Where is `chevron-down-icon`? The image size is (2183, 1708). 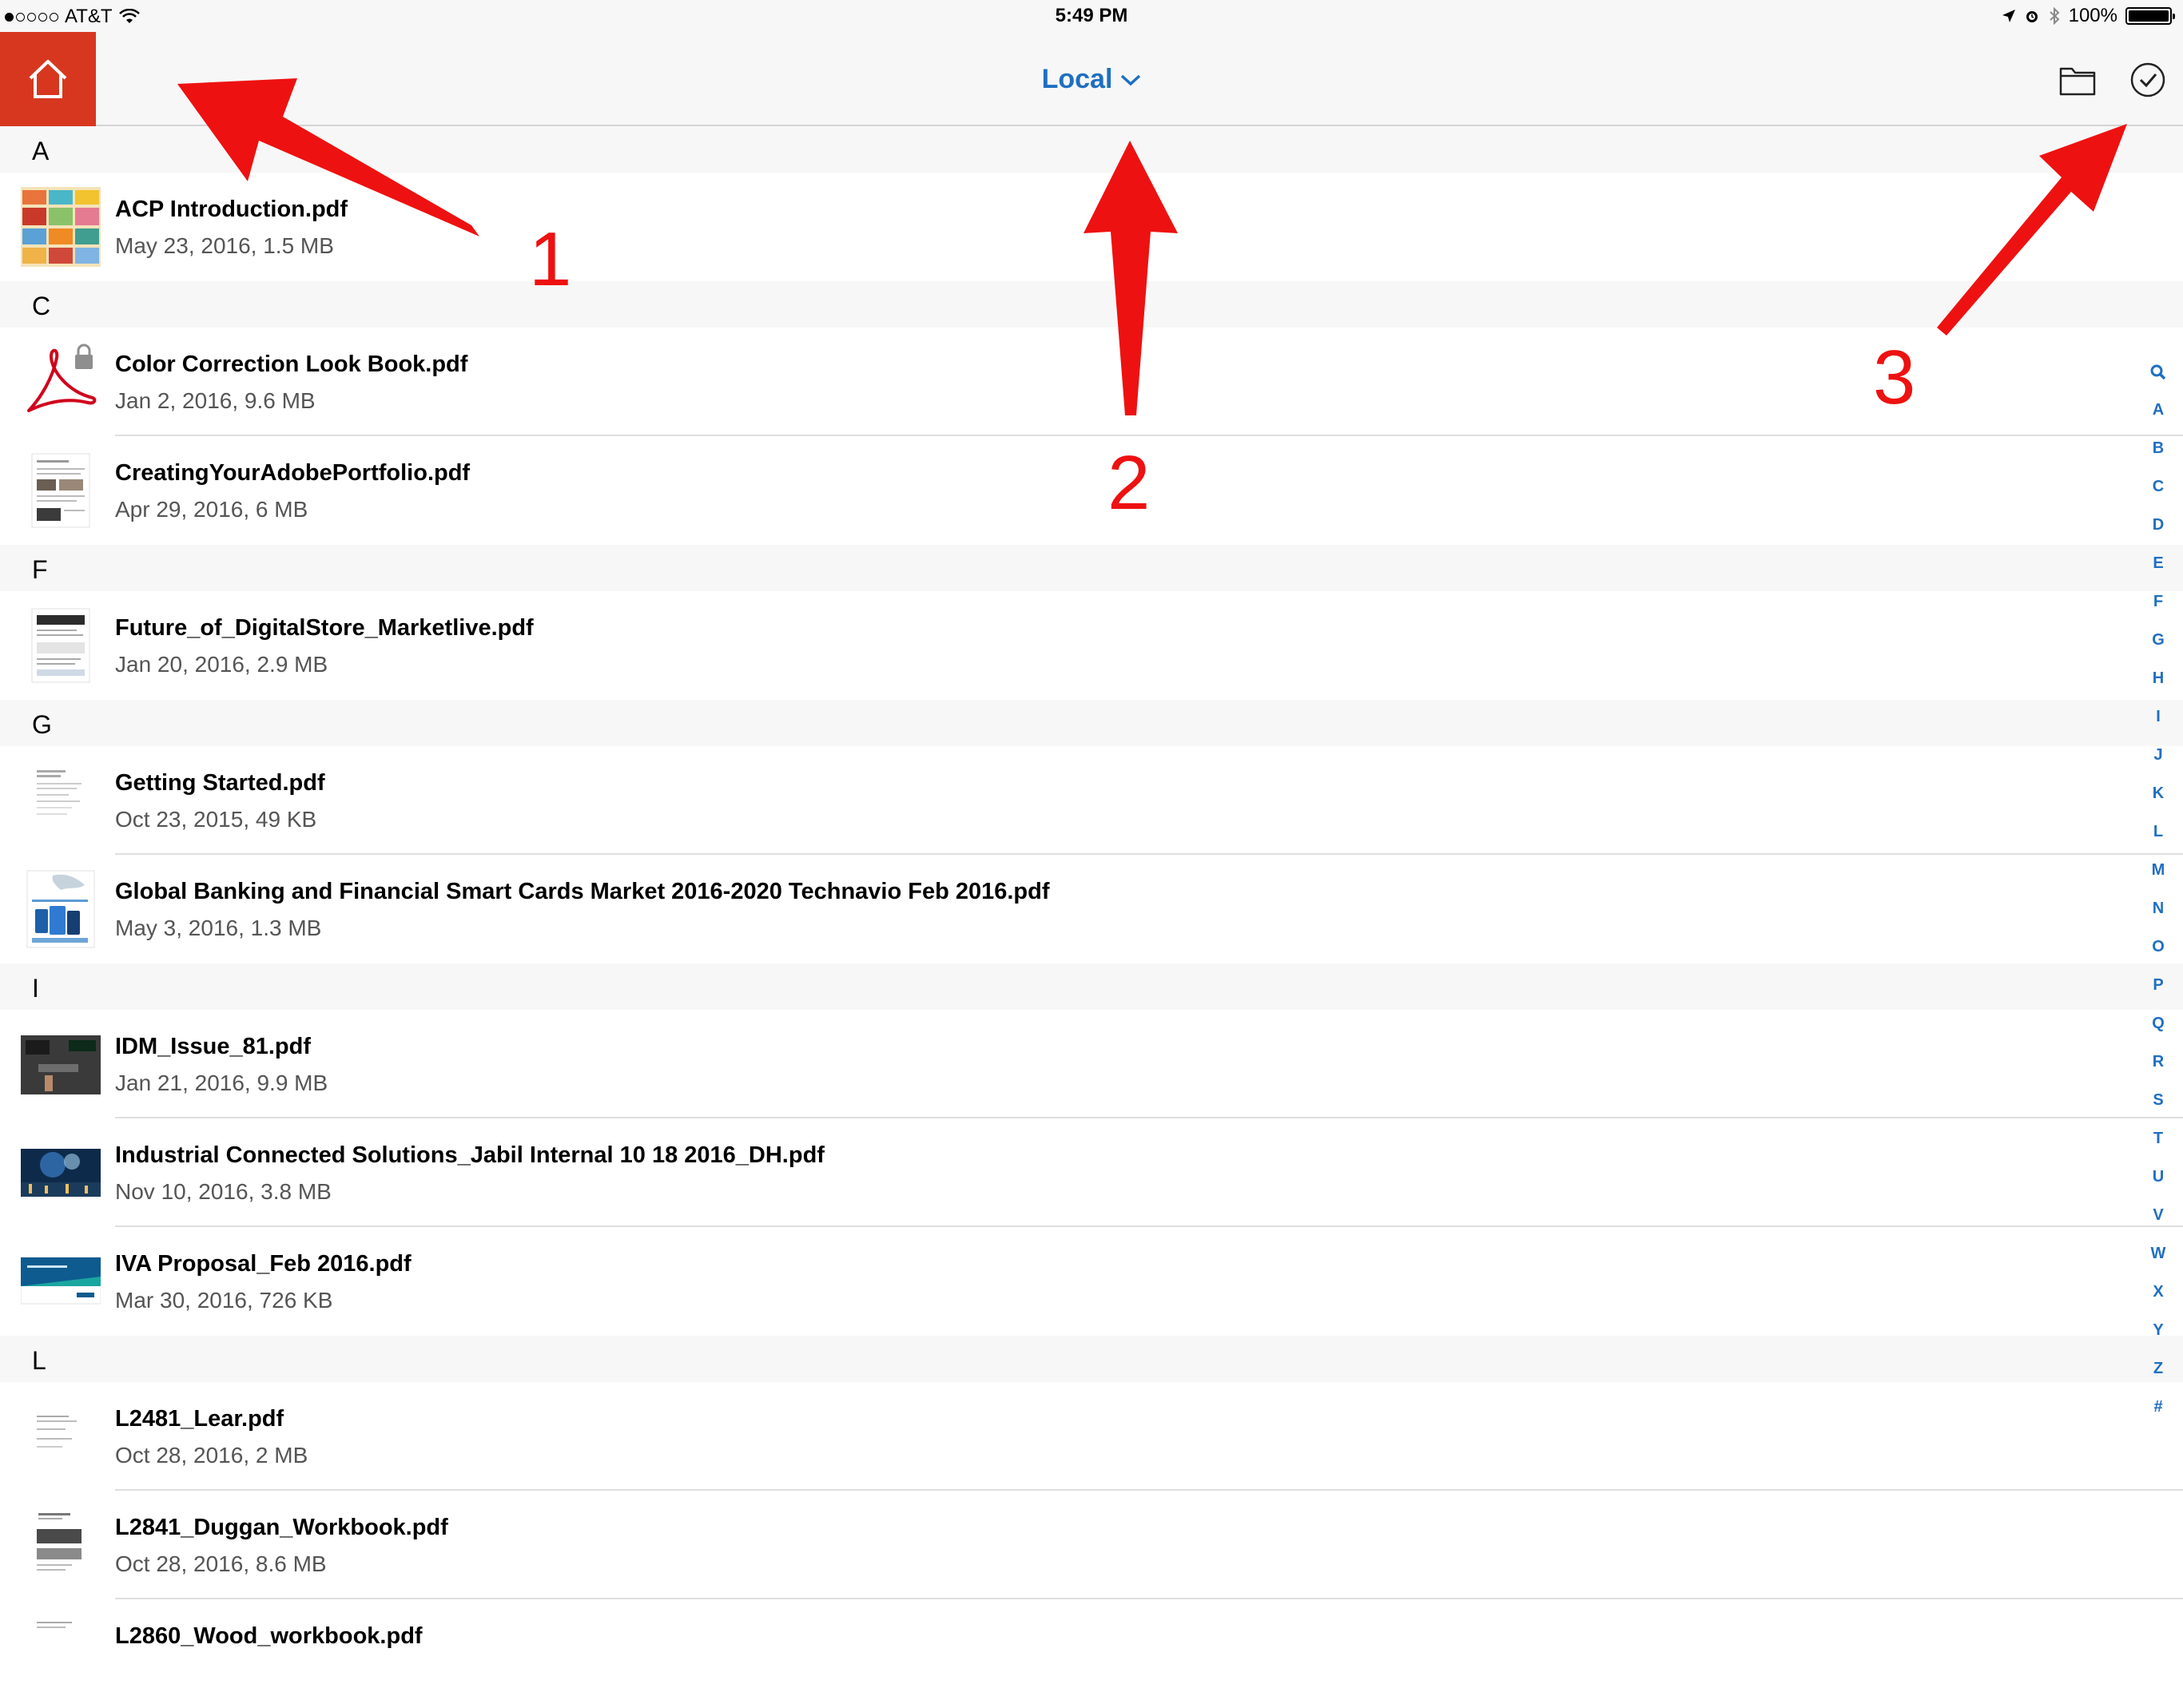
chevron-down-icon is located at coordinates (1131, 79).